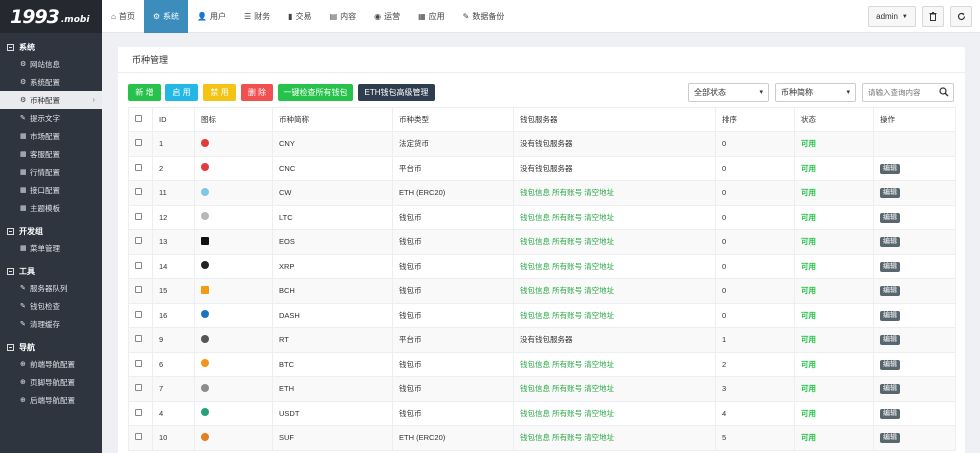 The image size is (980, 453). Describe the element at coordinates (343, 16) in the screenshot. I see `nav-item: ▤ 内容` at that location.